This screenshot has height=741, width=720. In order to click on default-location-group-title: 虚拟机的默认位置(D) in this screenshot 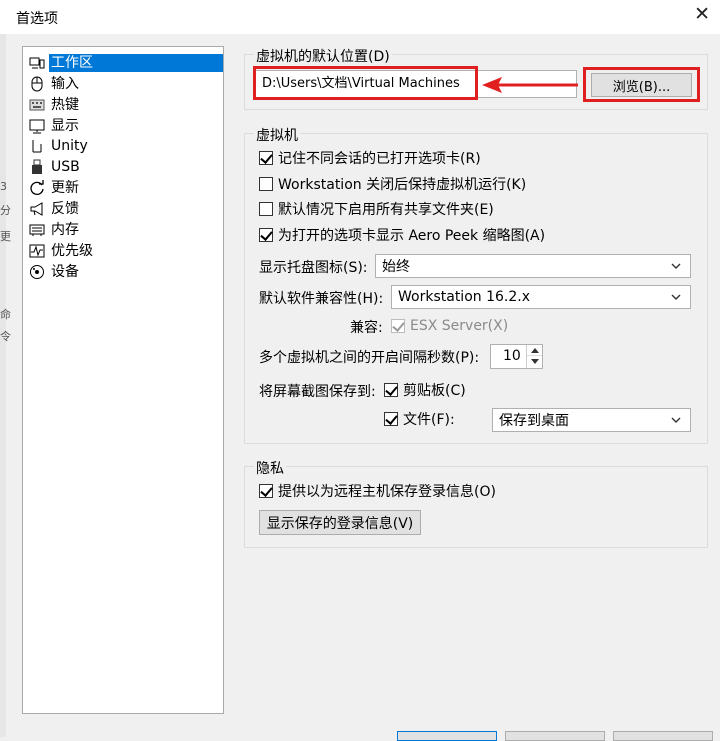, I will do `click(323, 56)`.